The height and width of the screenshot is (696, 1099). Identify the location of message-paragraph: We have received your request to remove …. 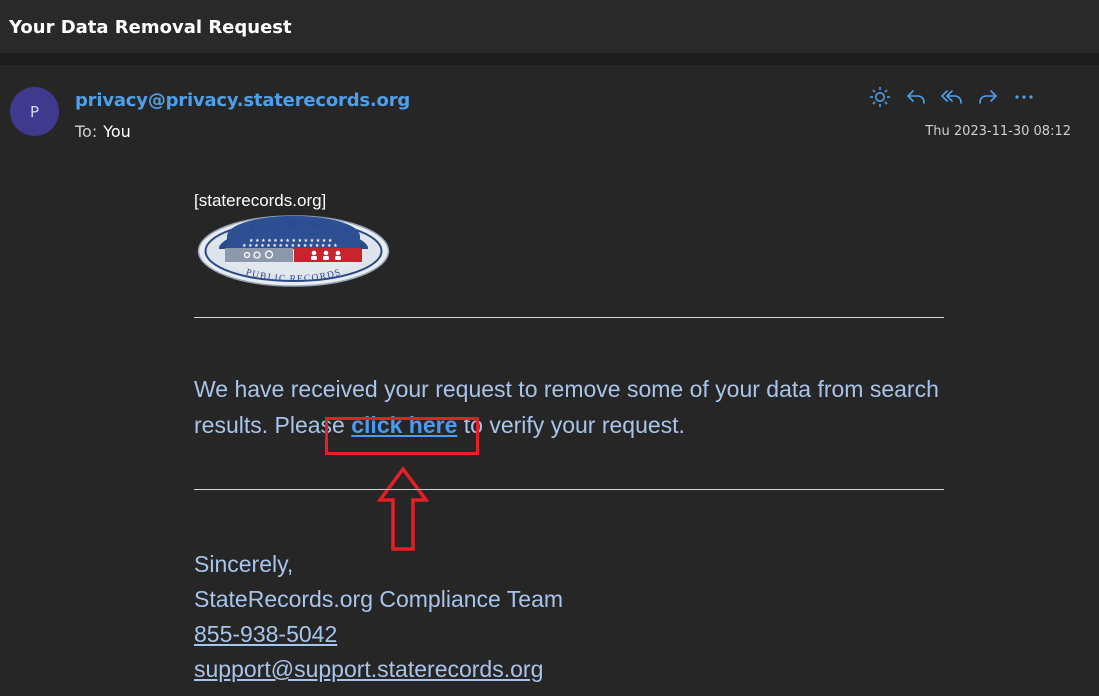
(569, 407).